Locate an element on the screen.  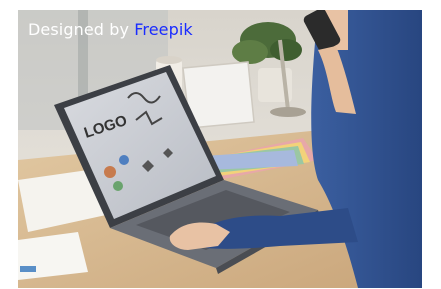
paper-sheet is located at coordinates (53, 256).